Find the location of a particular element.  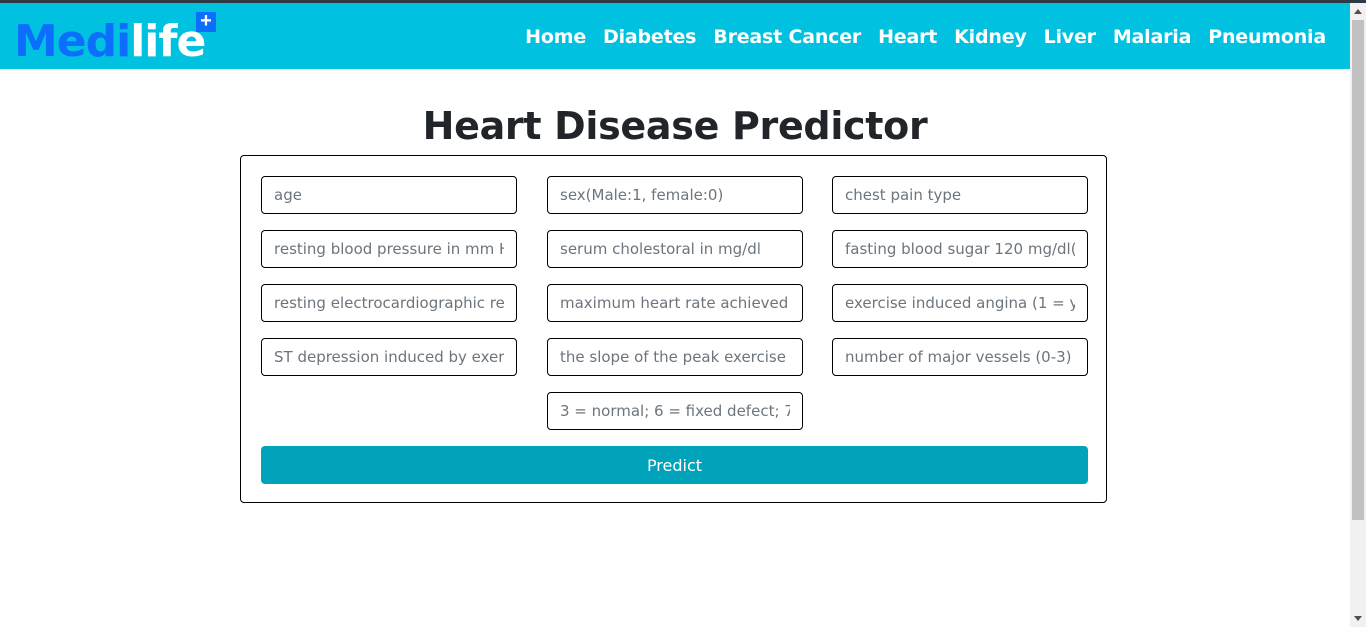

brand-name: Medilife is located at coordinates (110, 41).